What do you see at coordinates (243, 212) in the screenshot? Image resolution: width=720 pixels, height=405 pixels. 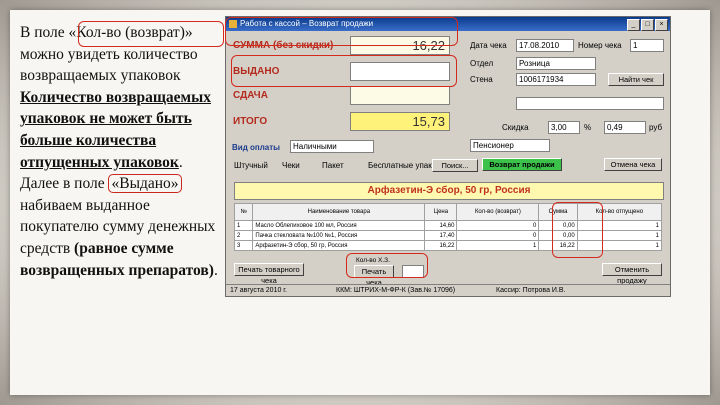 I see `column-header: №` at bounding box center [243, 212].